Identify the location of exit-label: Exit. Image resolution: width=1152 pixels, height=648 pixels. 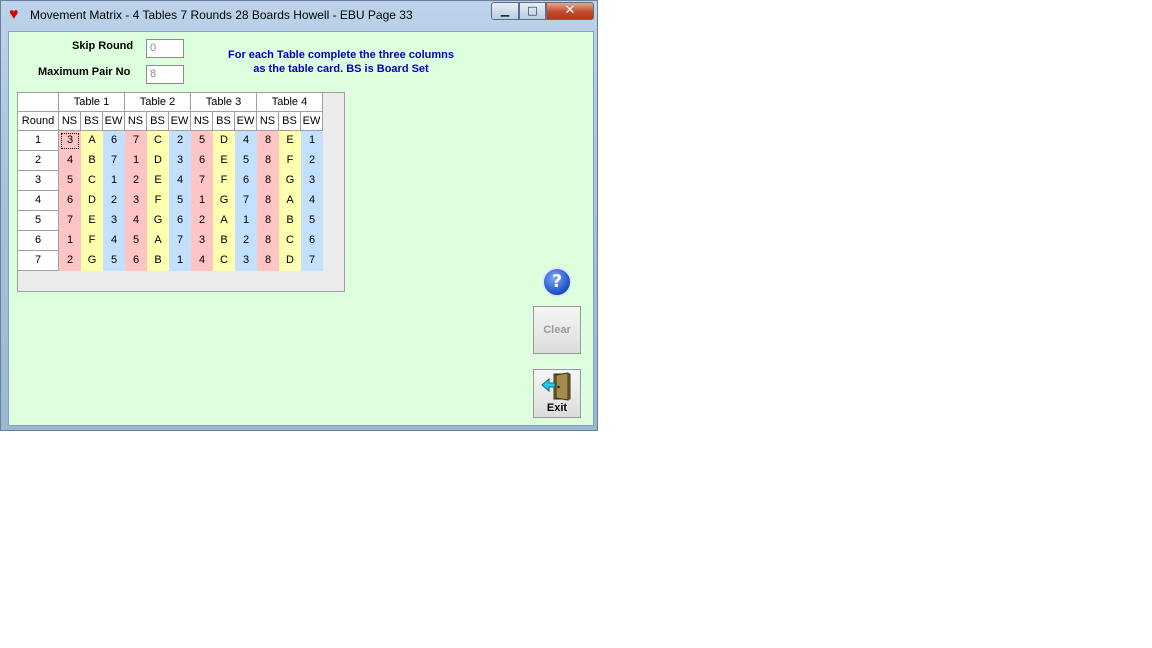
(557, 408).